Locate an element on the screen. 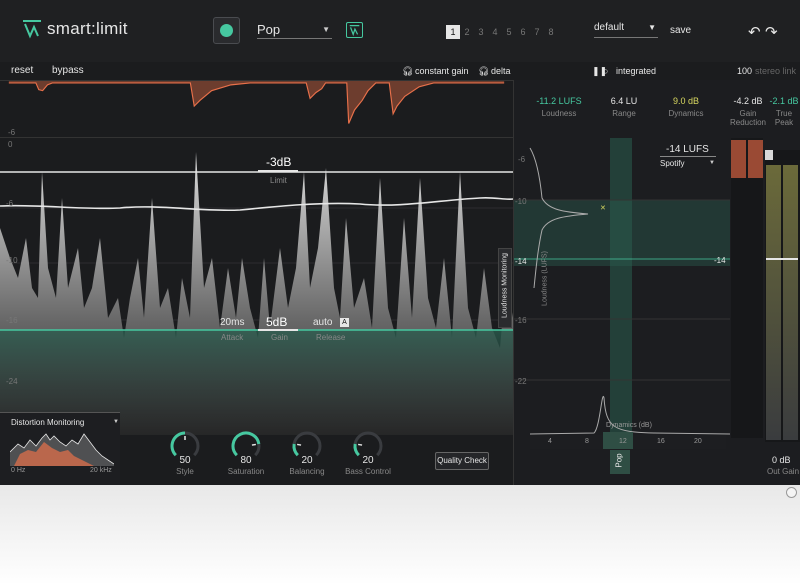  settings-gear-icon is located at coordinates (791, 492).